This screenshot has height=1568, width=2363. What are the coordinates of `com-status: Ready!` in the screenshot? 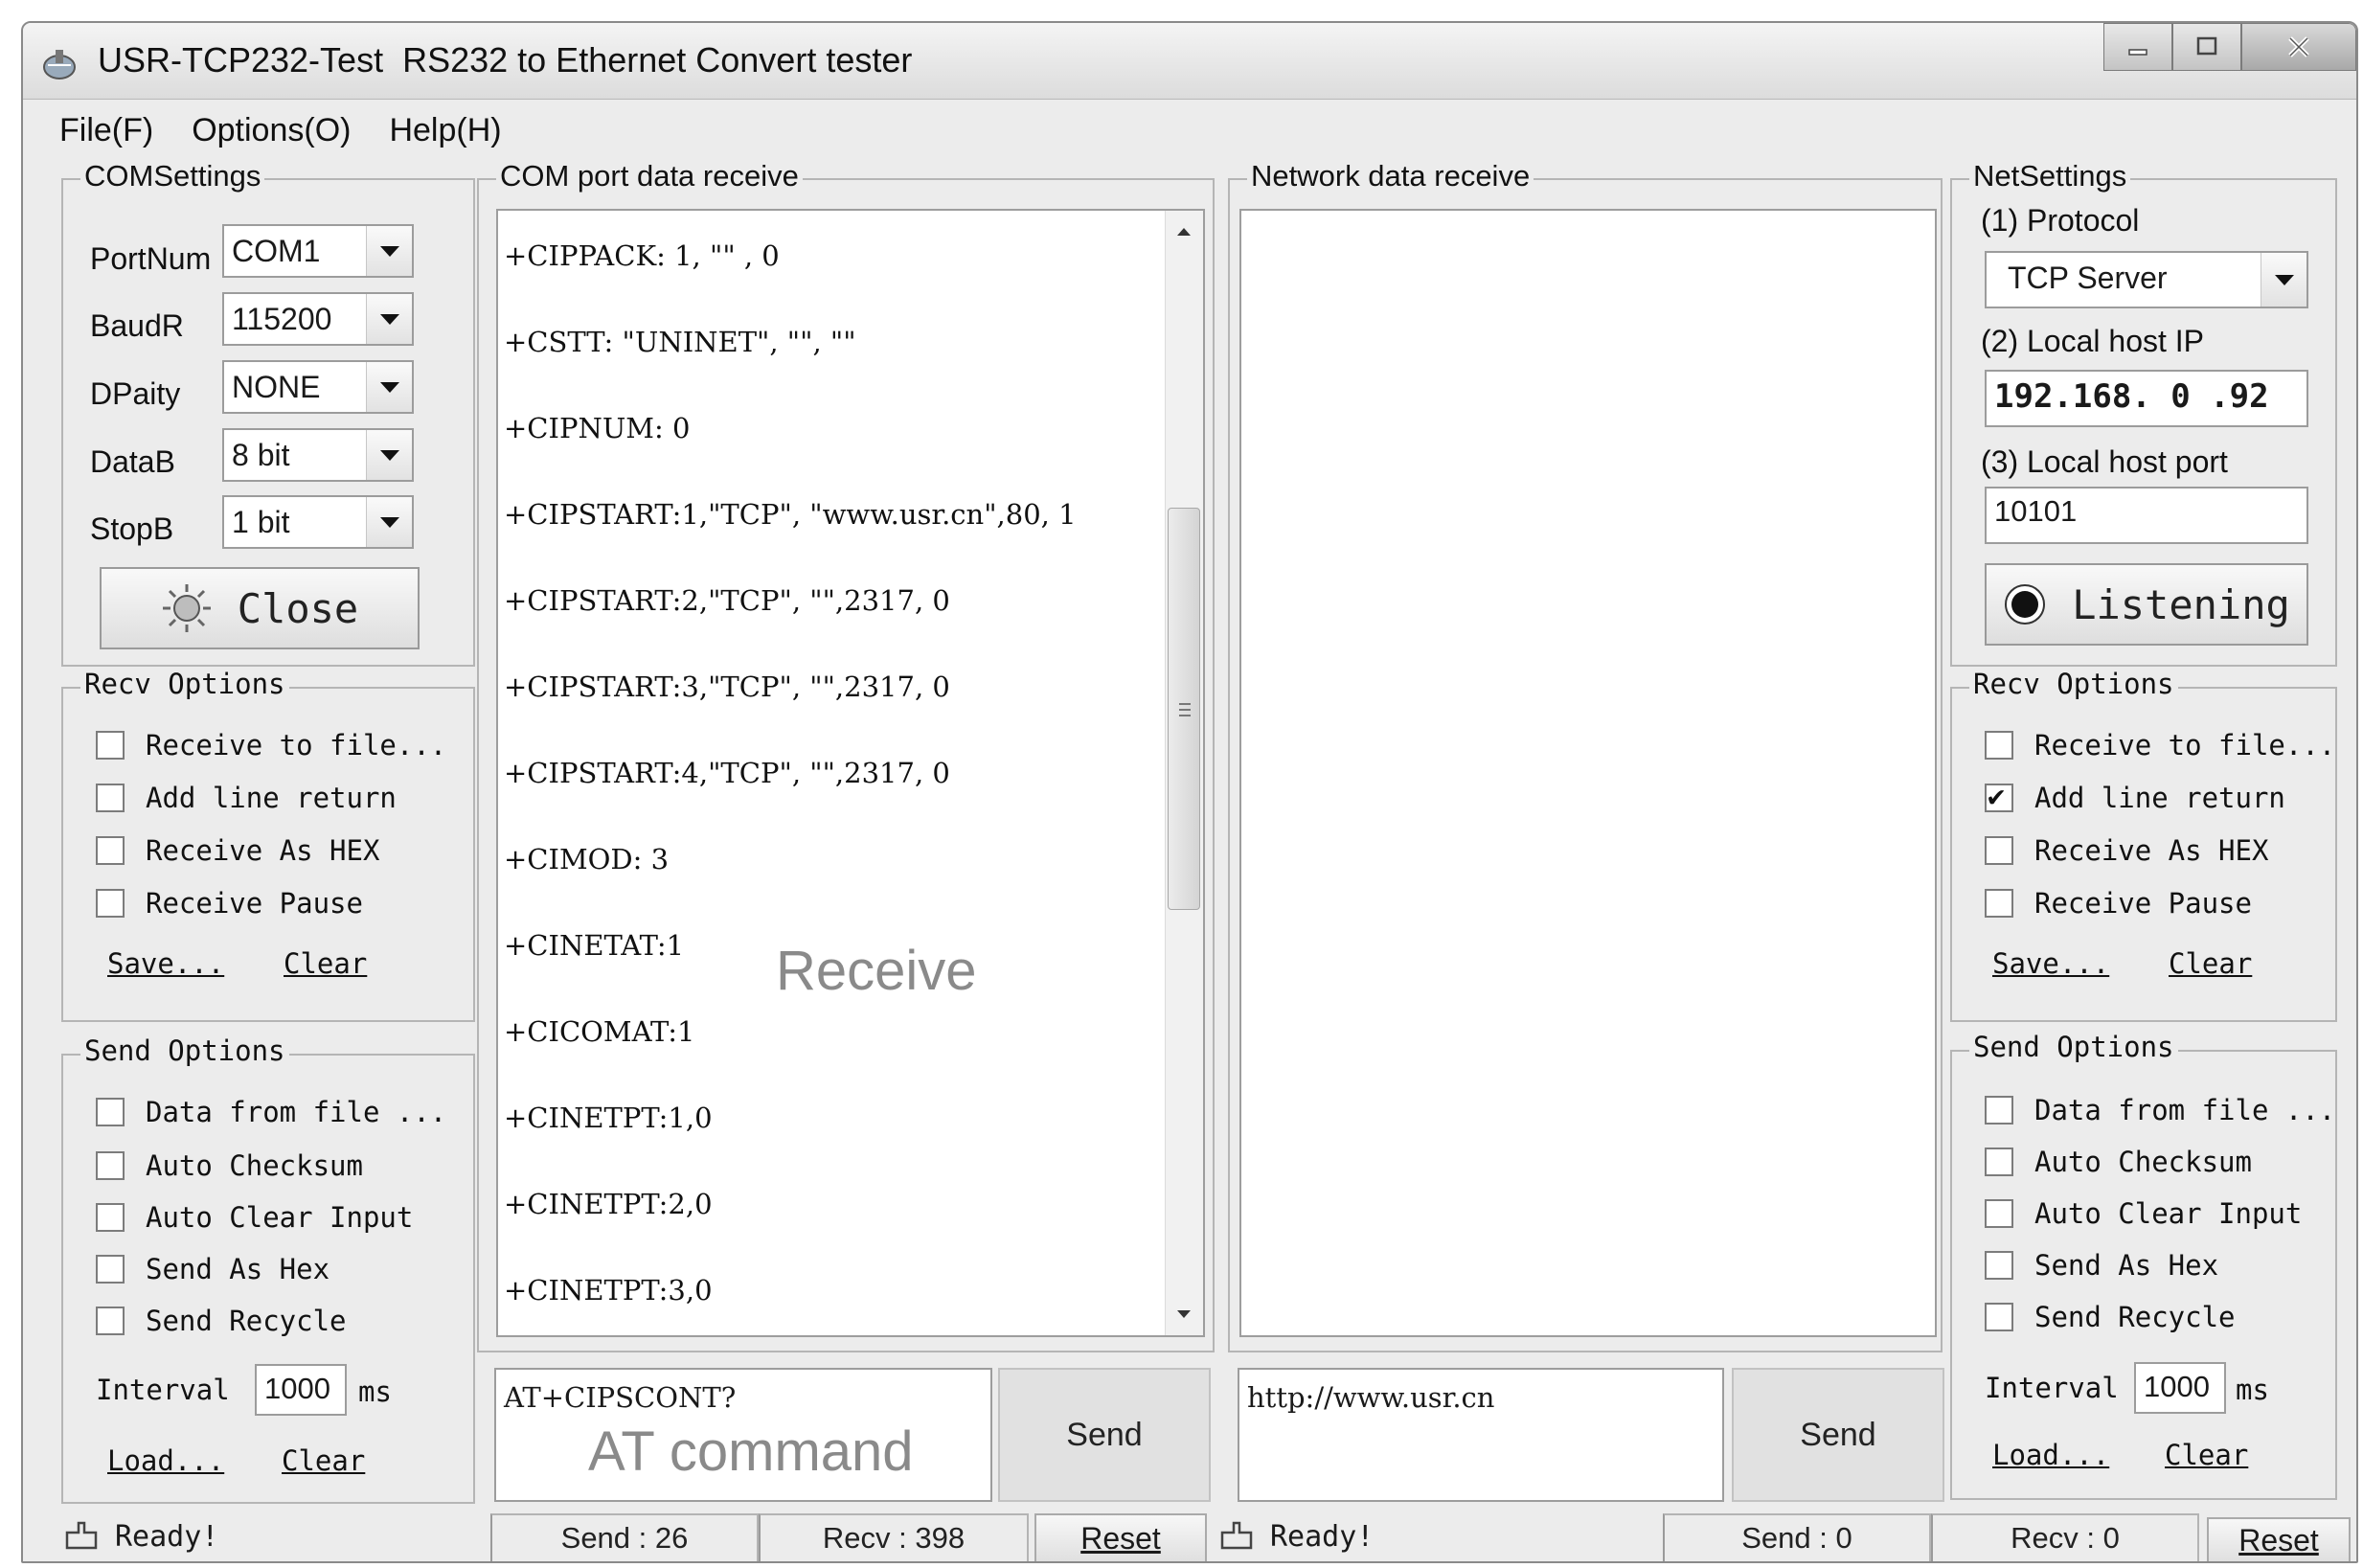 It's located at (140, 1536).